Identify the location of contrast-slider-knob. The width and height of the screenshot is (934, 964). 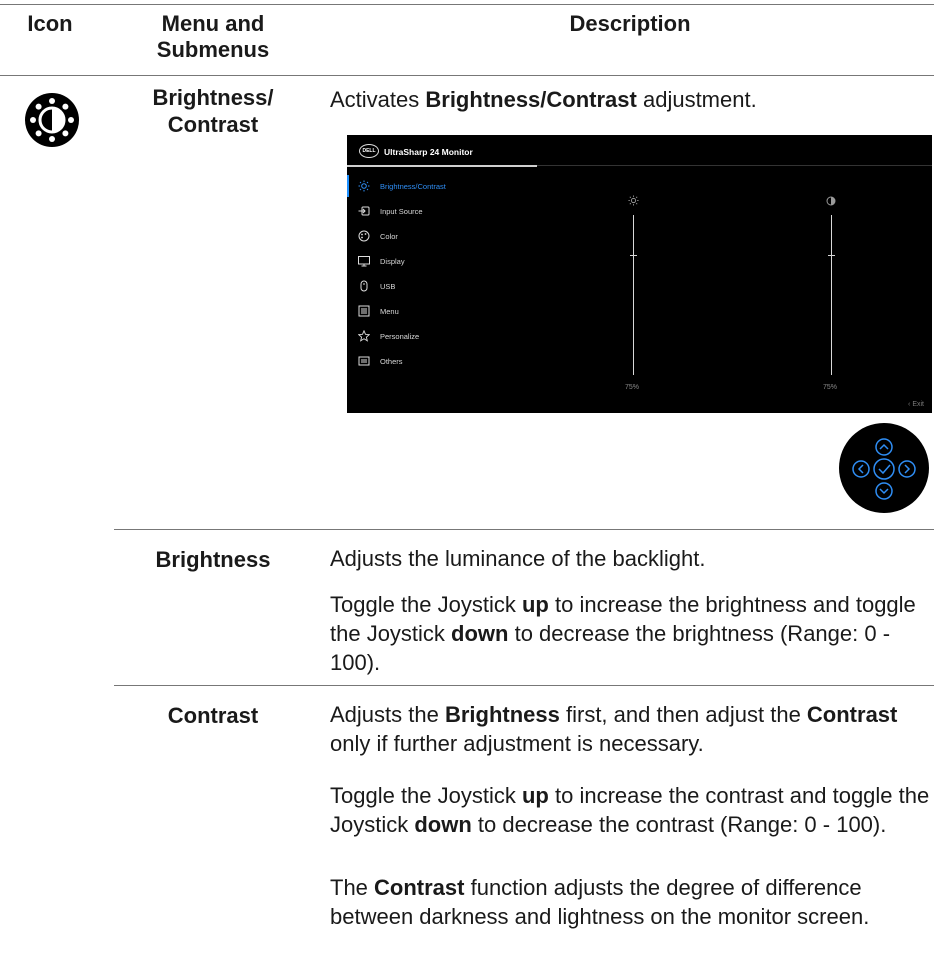
(831, 255).